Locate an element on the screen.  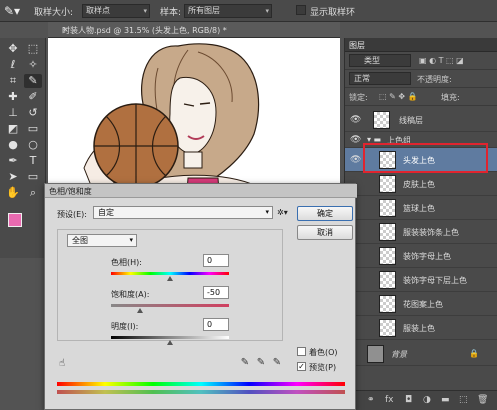
lightness-slider-track is located at coordinates (170, 337).